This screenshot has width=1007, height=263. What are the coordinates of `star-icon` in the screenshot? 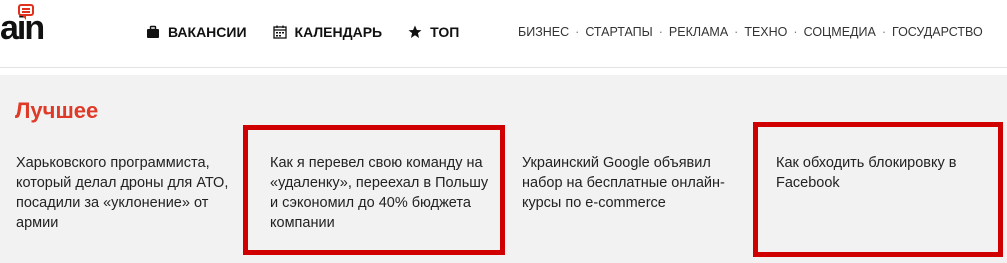 It's located at (415, 32).